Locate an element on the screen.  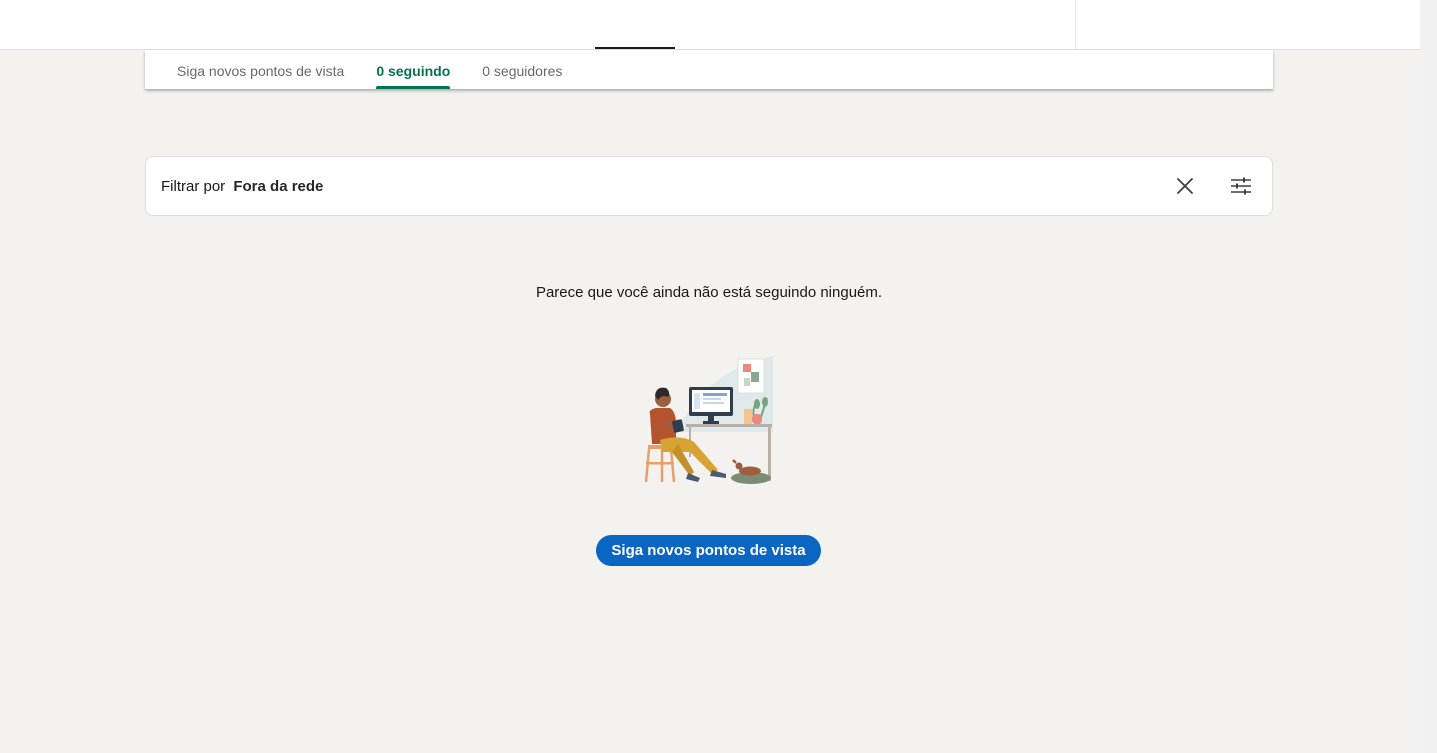
sliders-icon is located at coordinates (1241, 186).